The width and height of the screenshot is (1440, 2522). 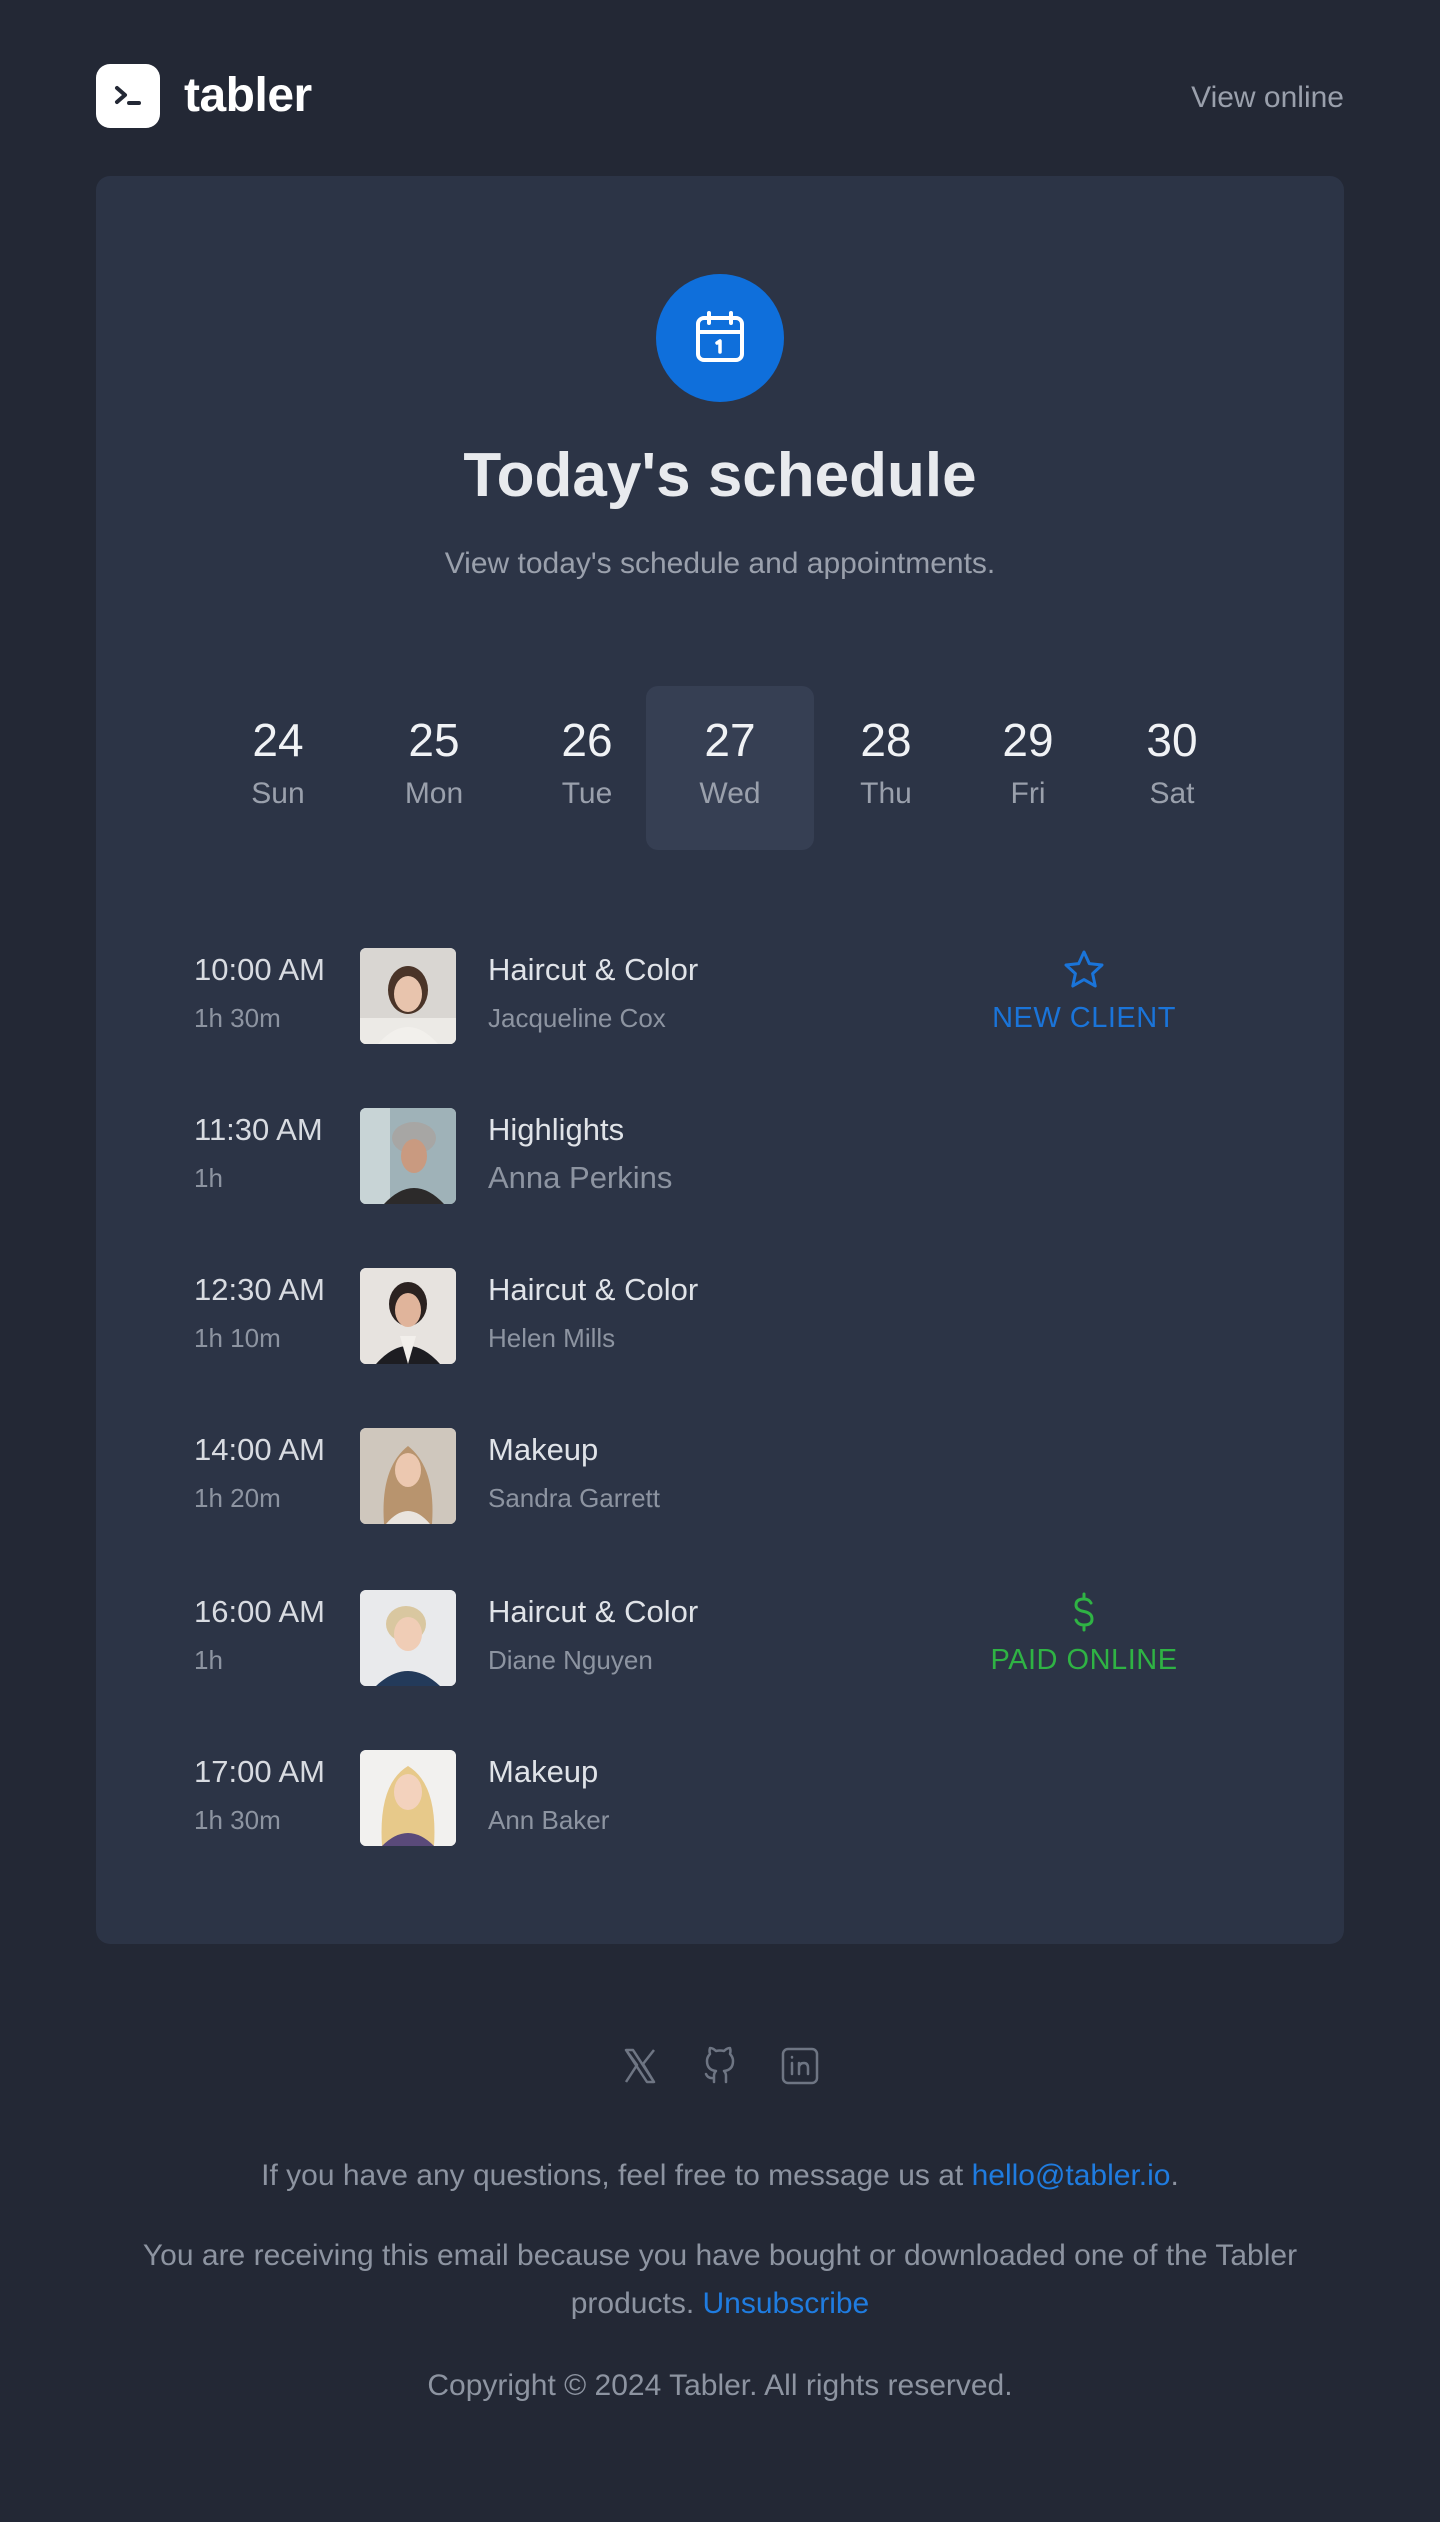 I want to click on appointment-row: 14:00 AM 1h 20m Makeup Sandra Garrett, so click(x=719, y=1476).